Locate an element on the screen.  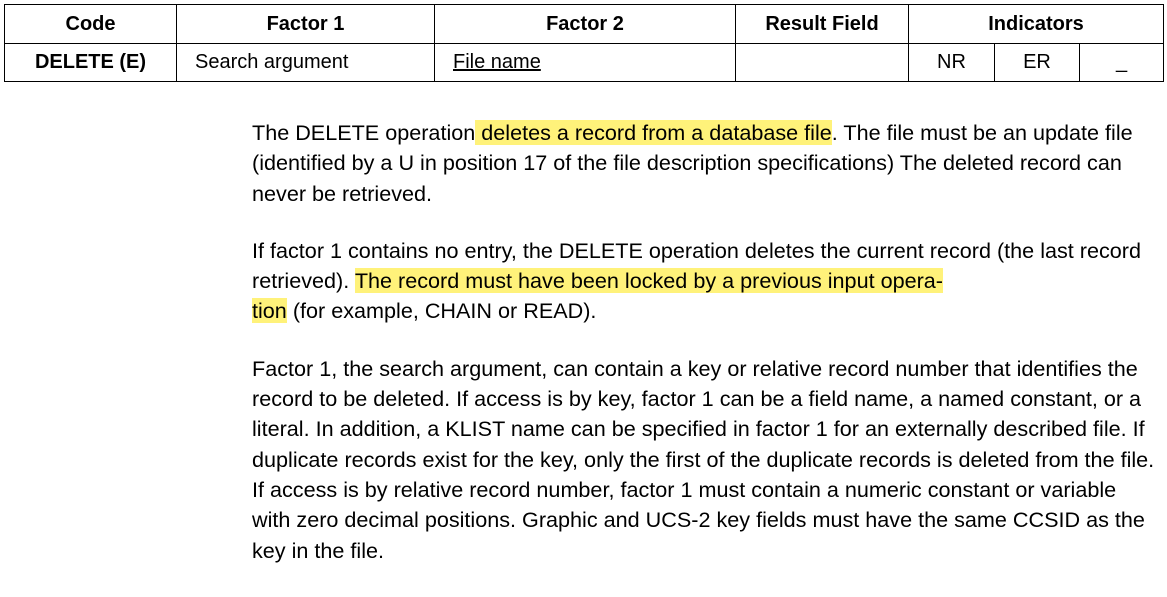
cell-result-field is located at coordinates (822, 62).